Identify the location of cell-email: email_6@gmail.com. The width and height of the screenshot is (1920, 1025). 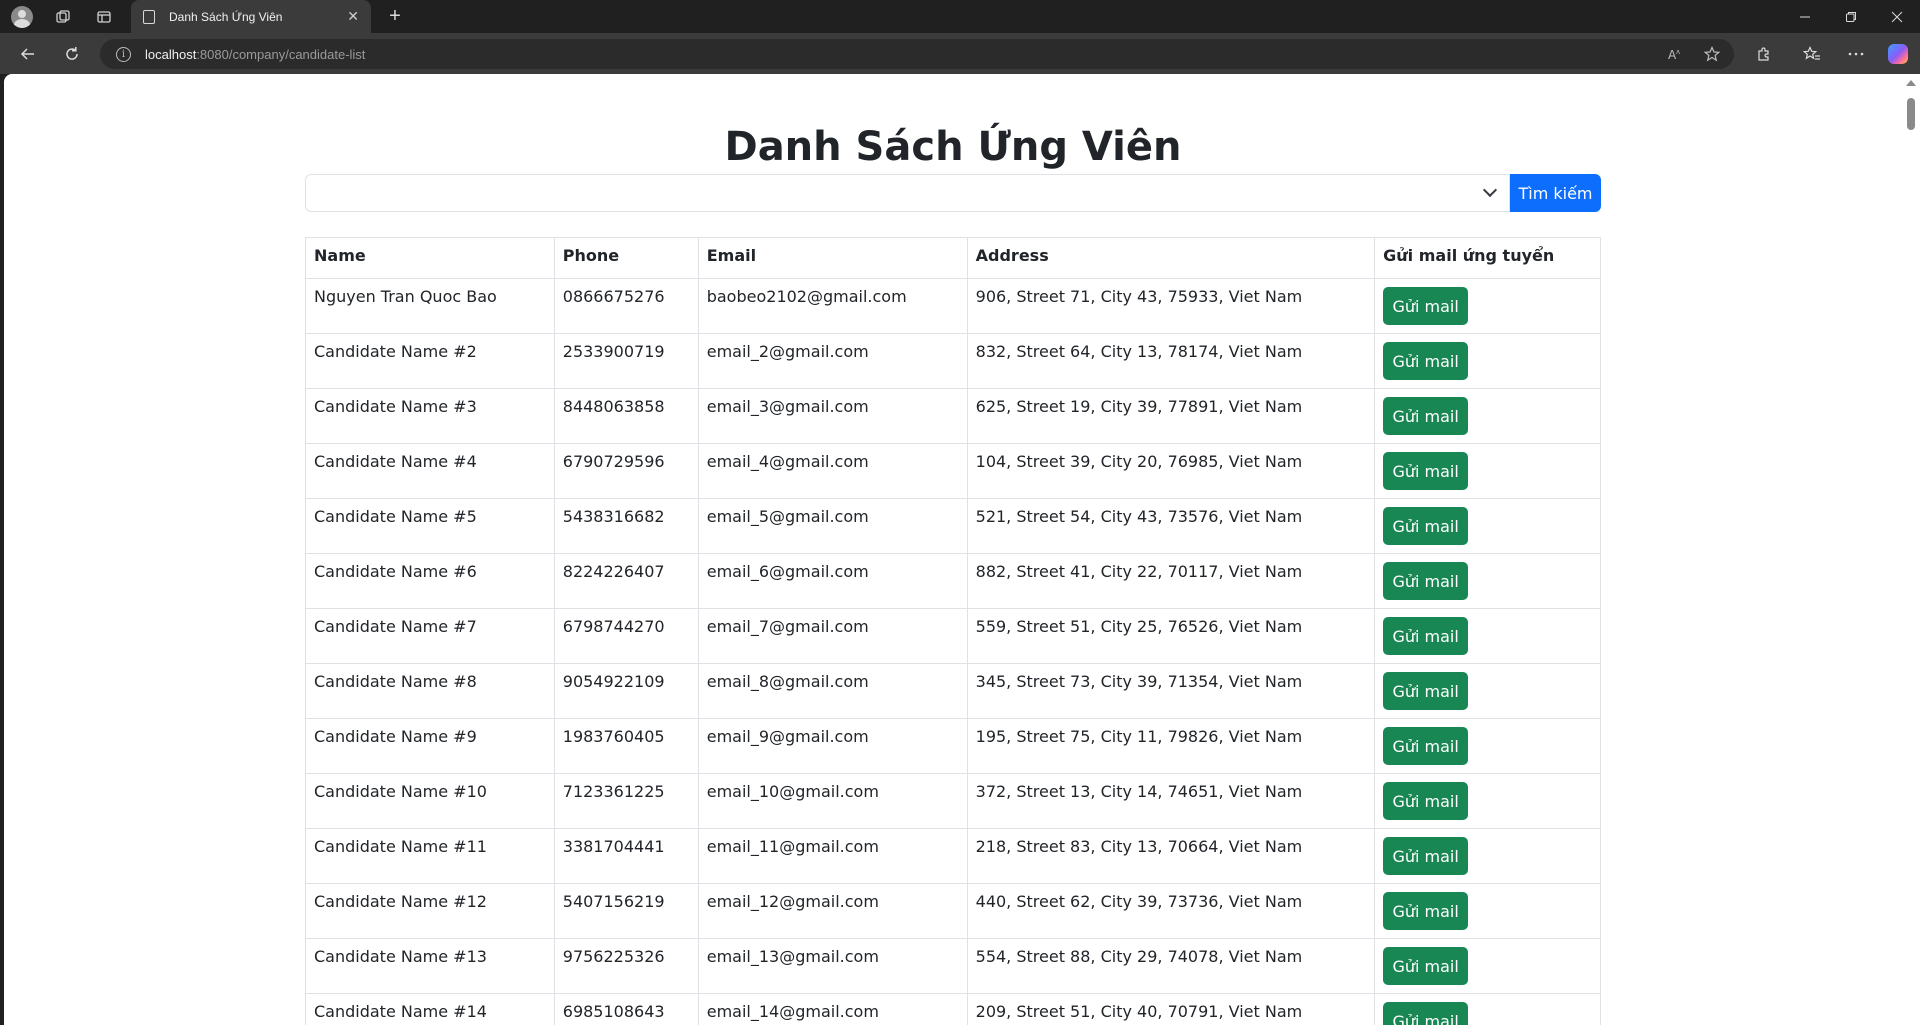
(832, 581).